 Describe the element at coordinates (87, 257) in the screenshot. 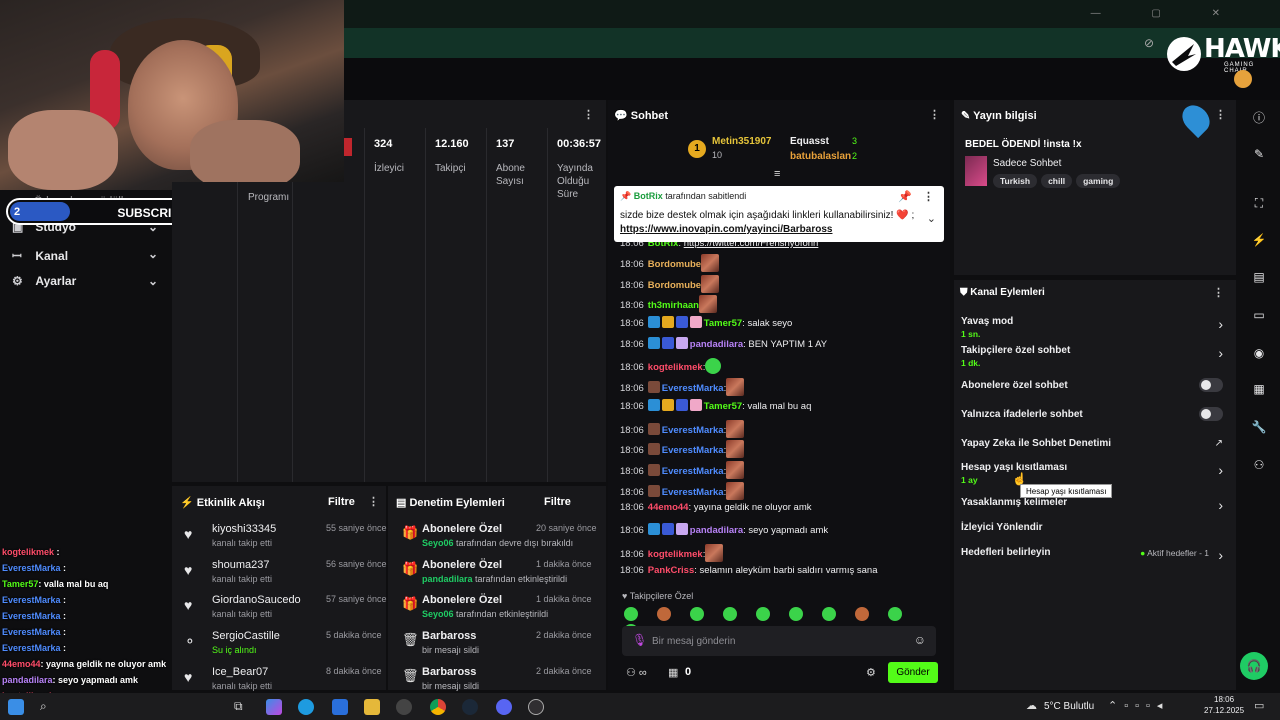

I see `nav-item-channel: ꟷ Kanal ⌄` at that location.